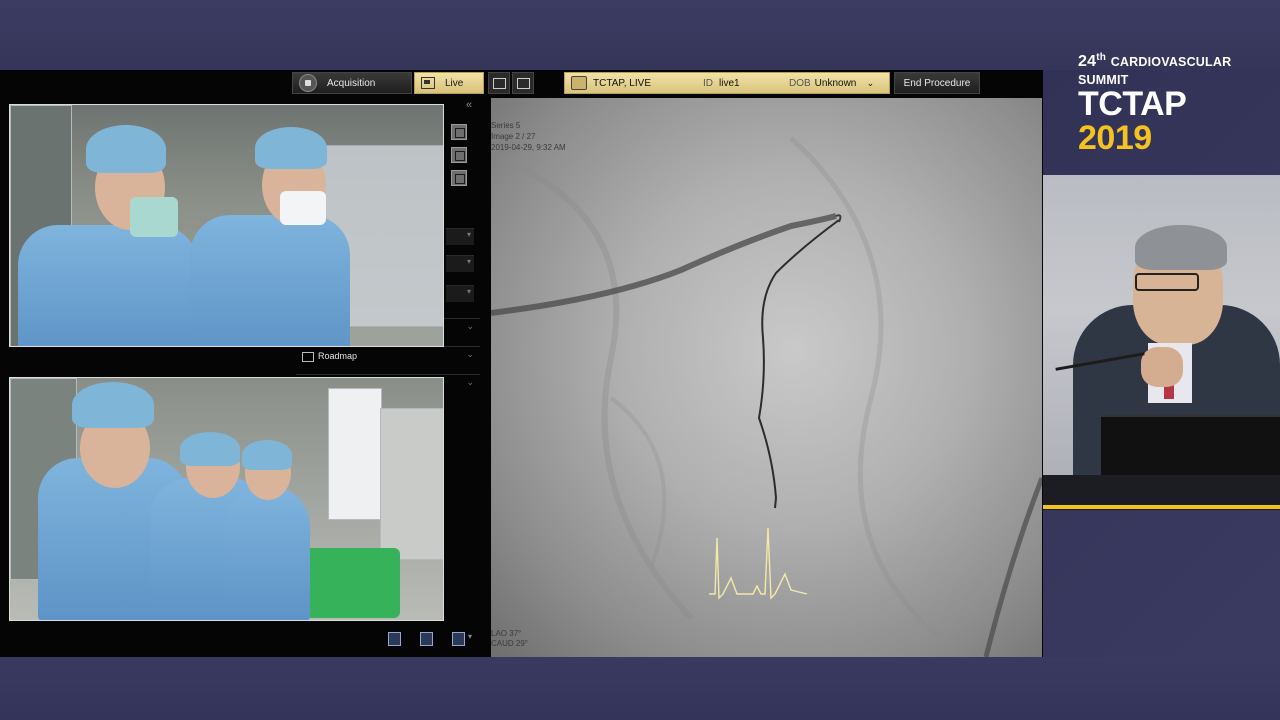 The image size is (1280, 720). Describe the element at coordinates (1167, 282) in the screenshot. I see `presenter-glasses` at that location.